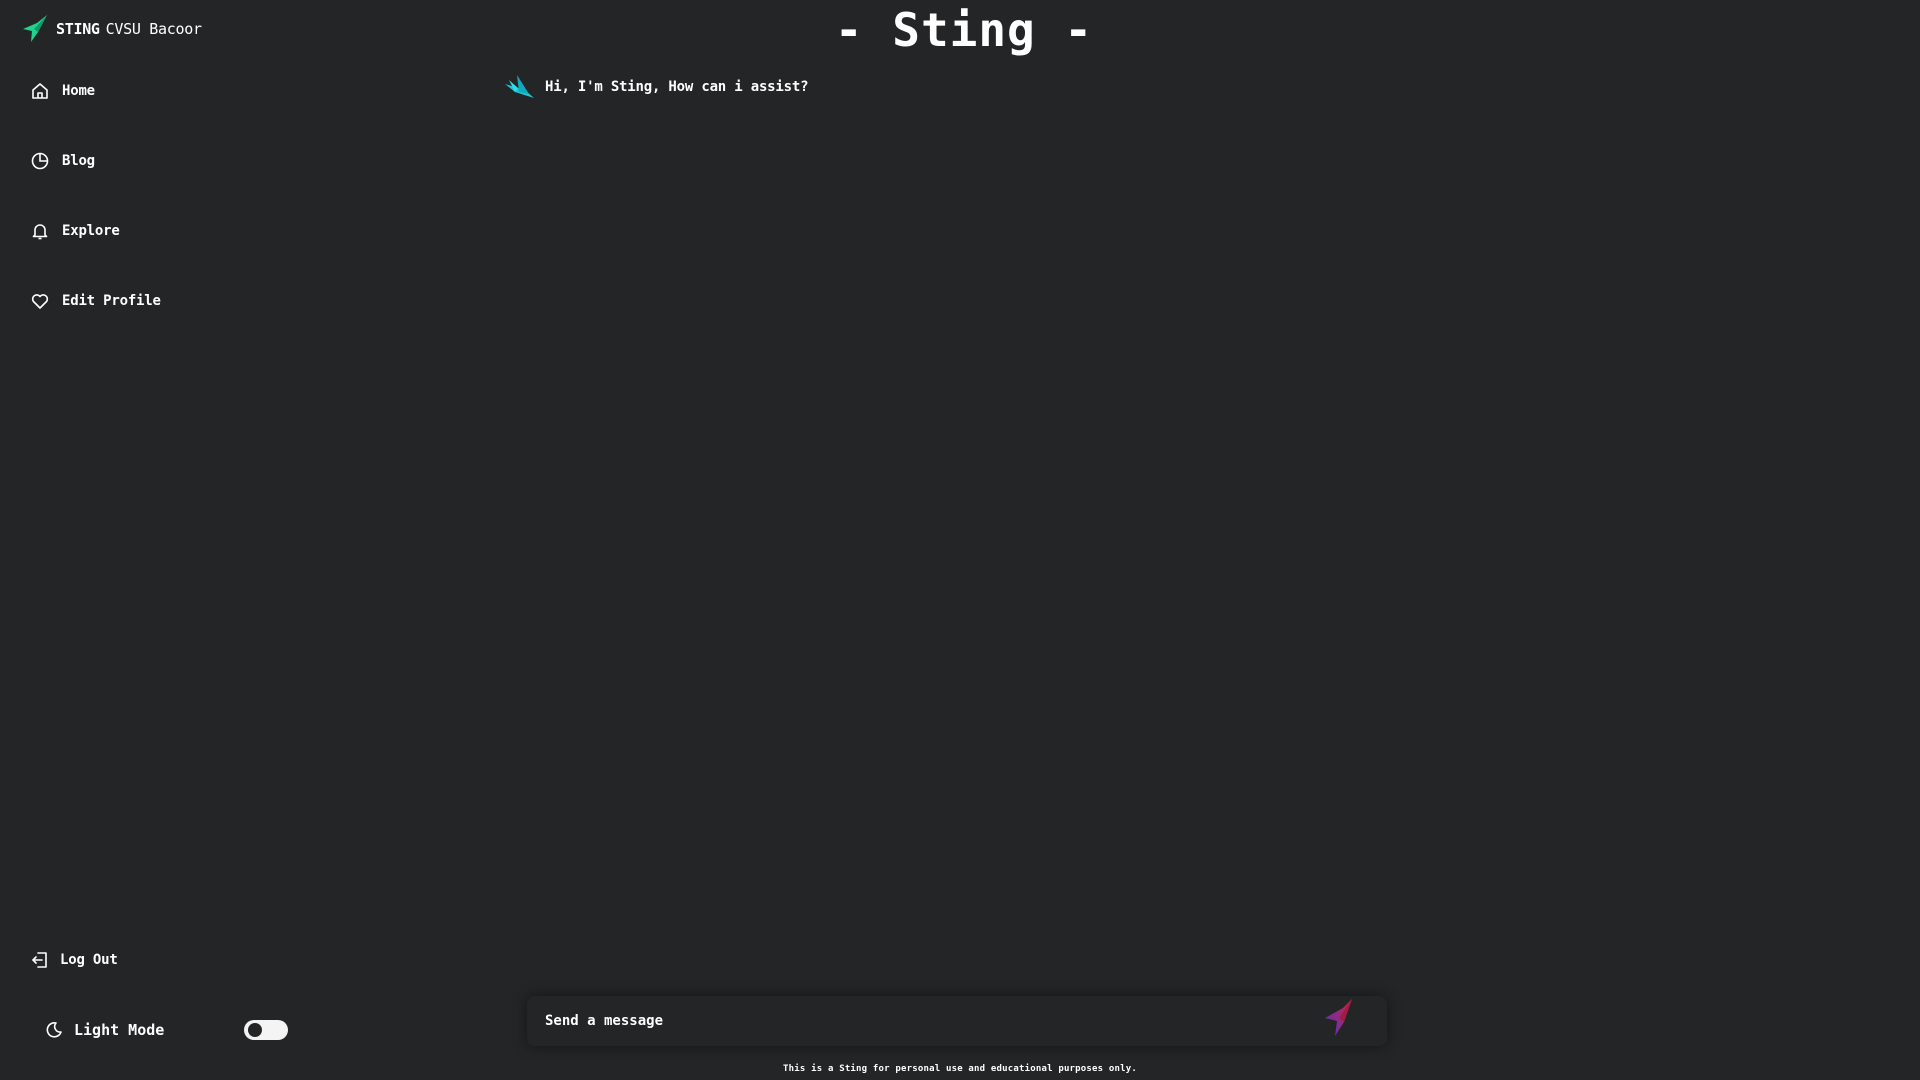 This screenshot has width=1920, height=1080. I want to click on bot-message: Hi, I'm Sting, How can i assist?, so click(656, 87).